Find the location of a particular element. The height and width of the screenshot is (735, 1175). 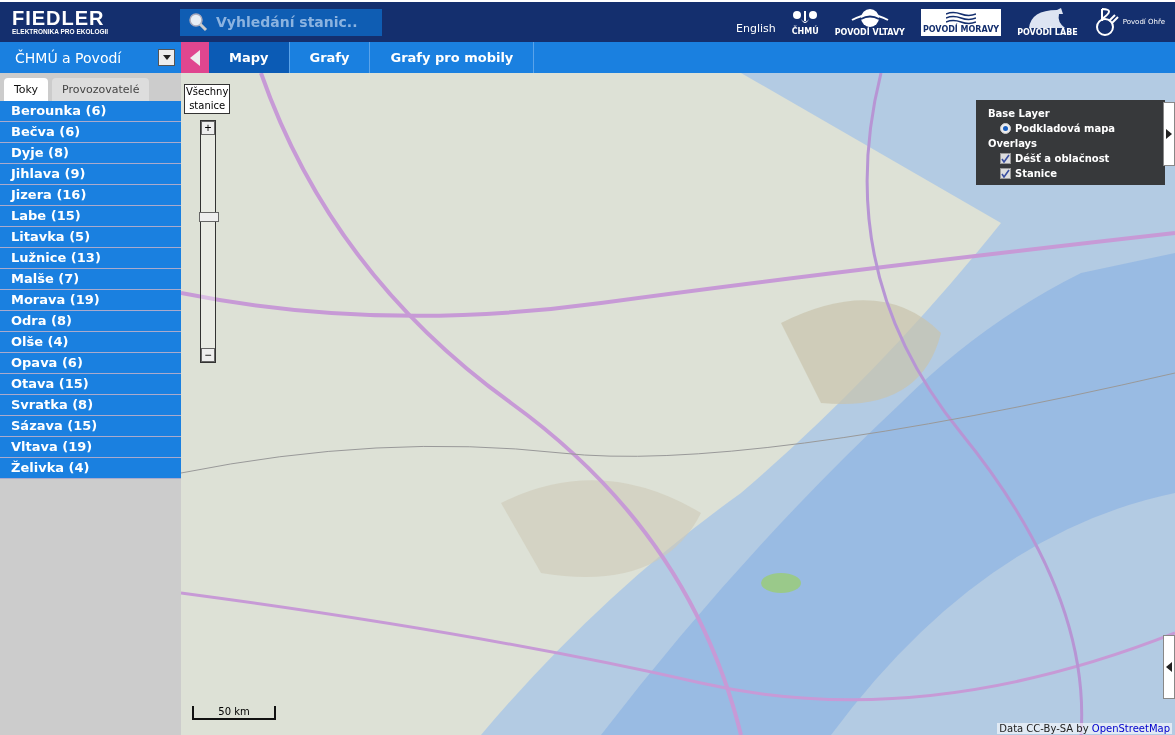

river-item: Berounka (6) is located at coordinates (90, 111).